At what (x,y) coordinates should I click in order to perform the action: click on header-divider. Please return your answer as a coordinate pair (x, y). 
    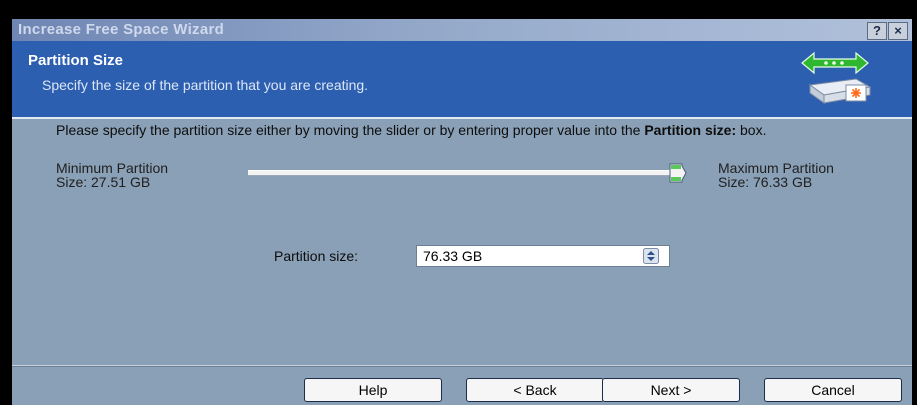
    Looking at the image, I should click on (462, 118).